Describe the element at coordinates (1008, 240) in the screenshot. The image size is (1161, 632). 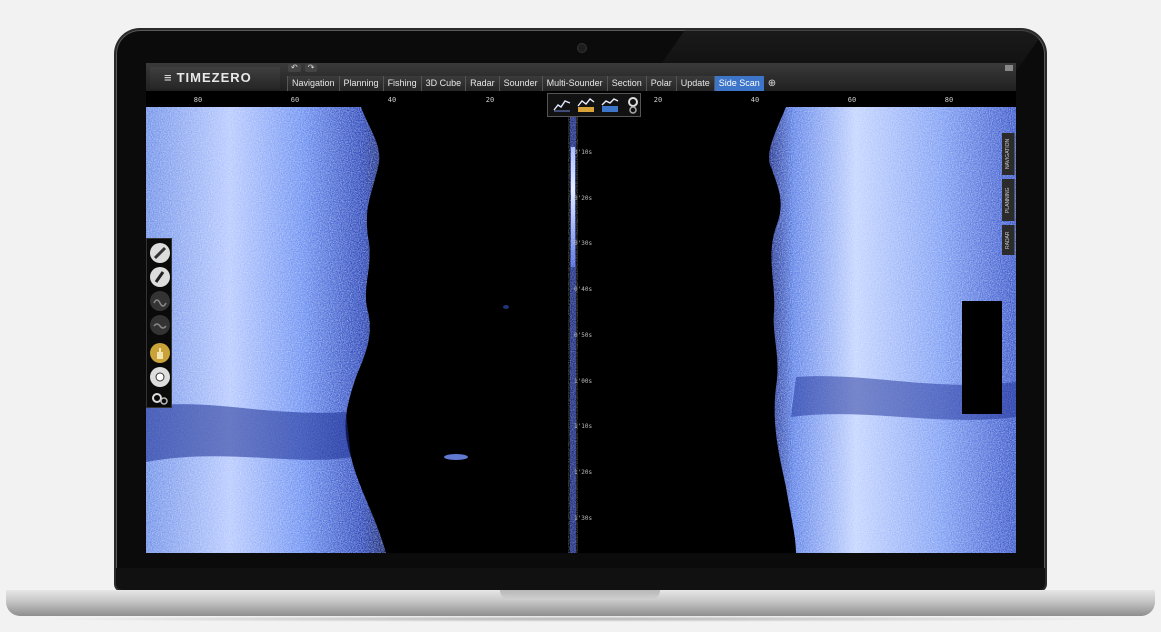
I see `side-tab-radar: RADAR` at that location.